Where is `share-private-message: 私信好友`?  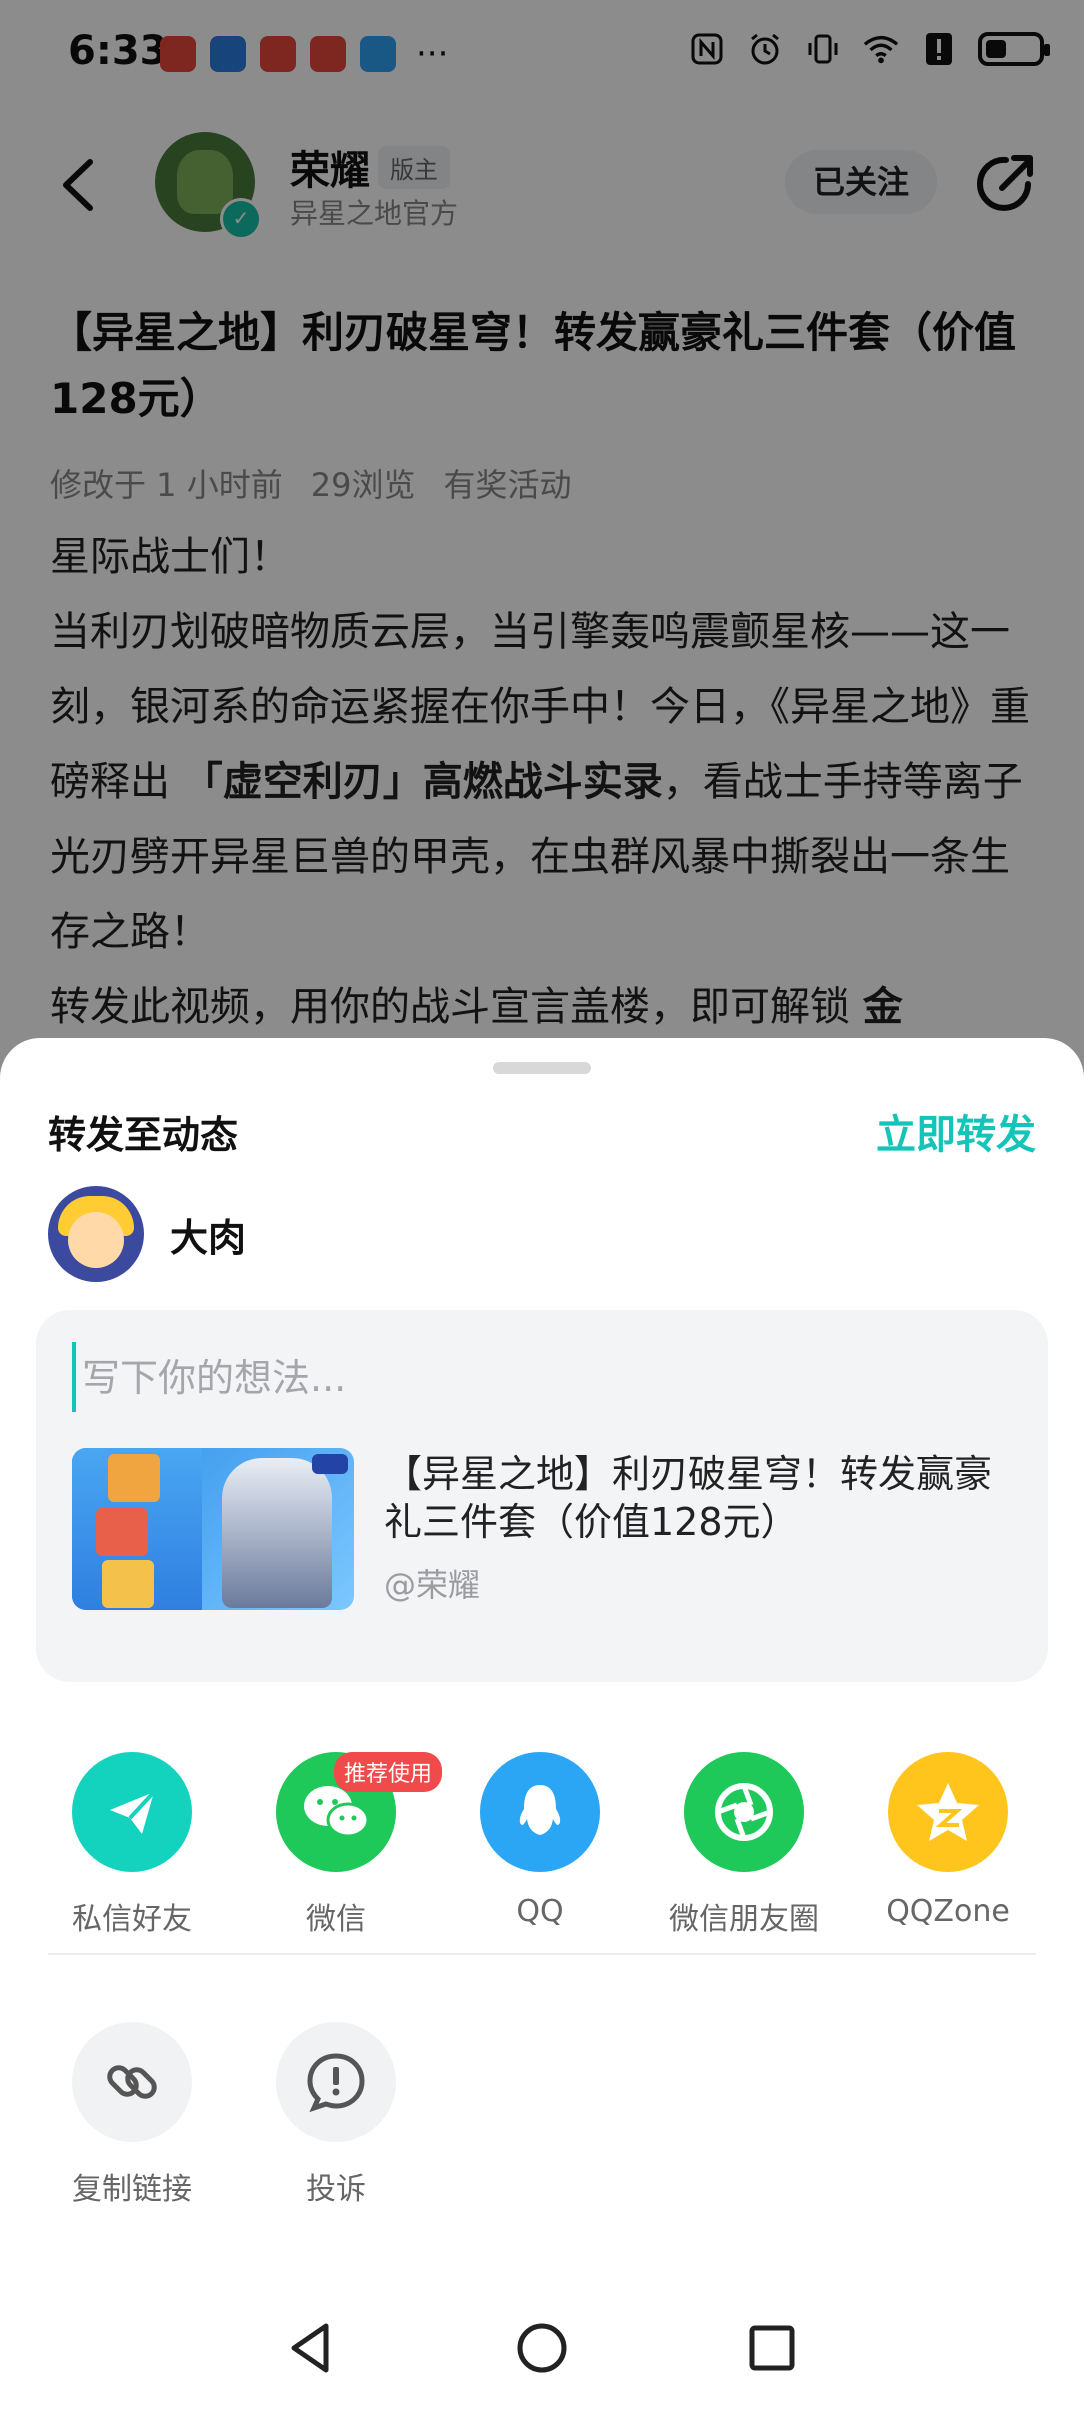
share-private-message: 私信好友 is located at coordinates (132, 1845).